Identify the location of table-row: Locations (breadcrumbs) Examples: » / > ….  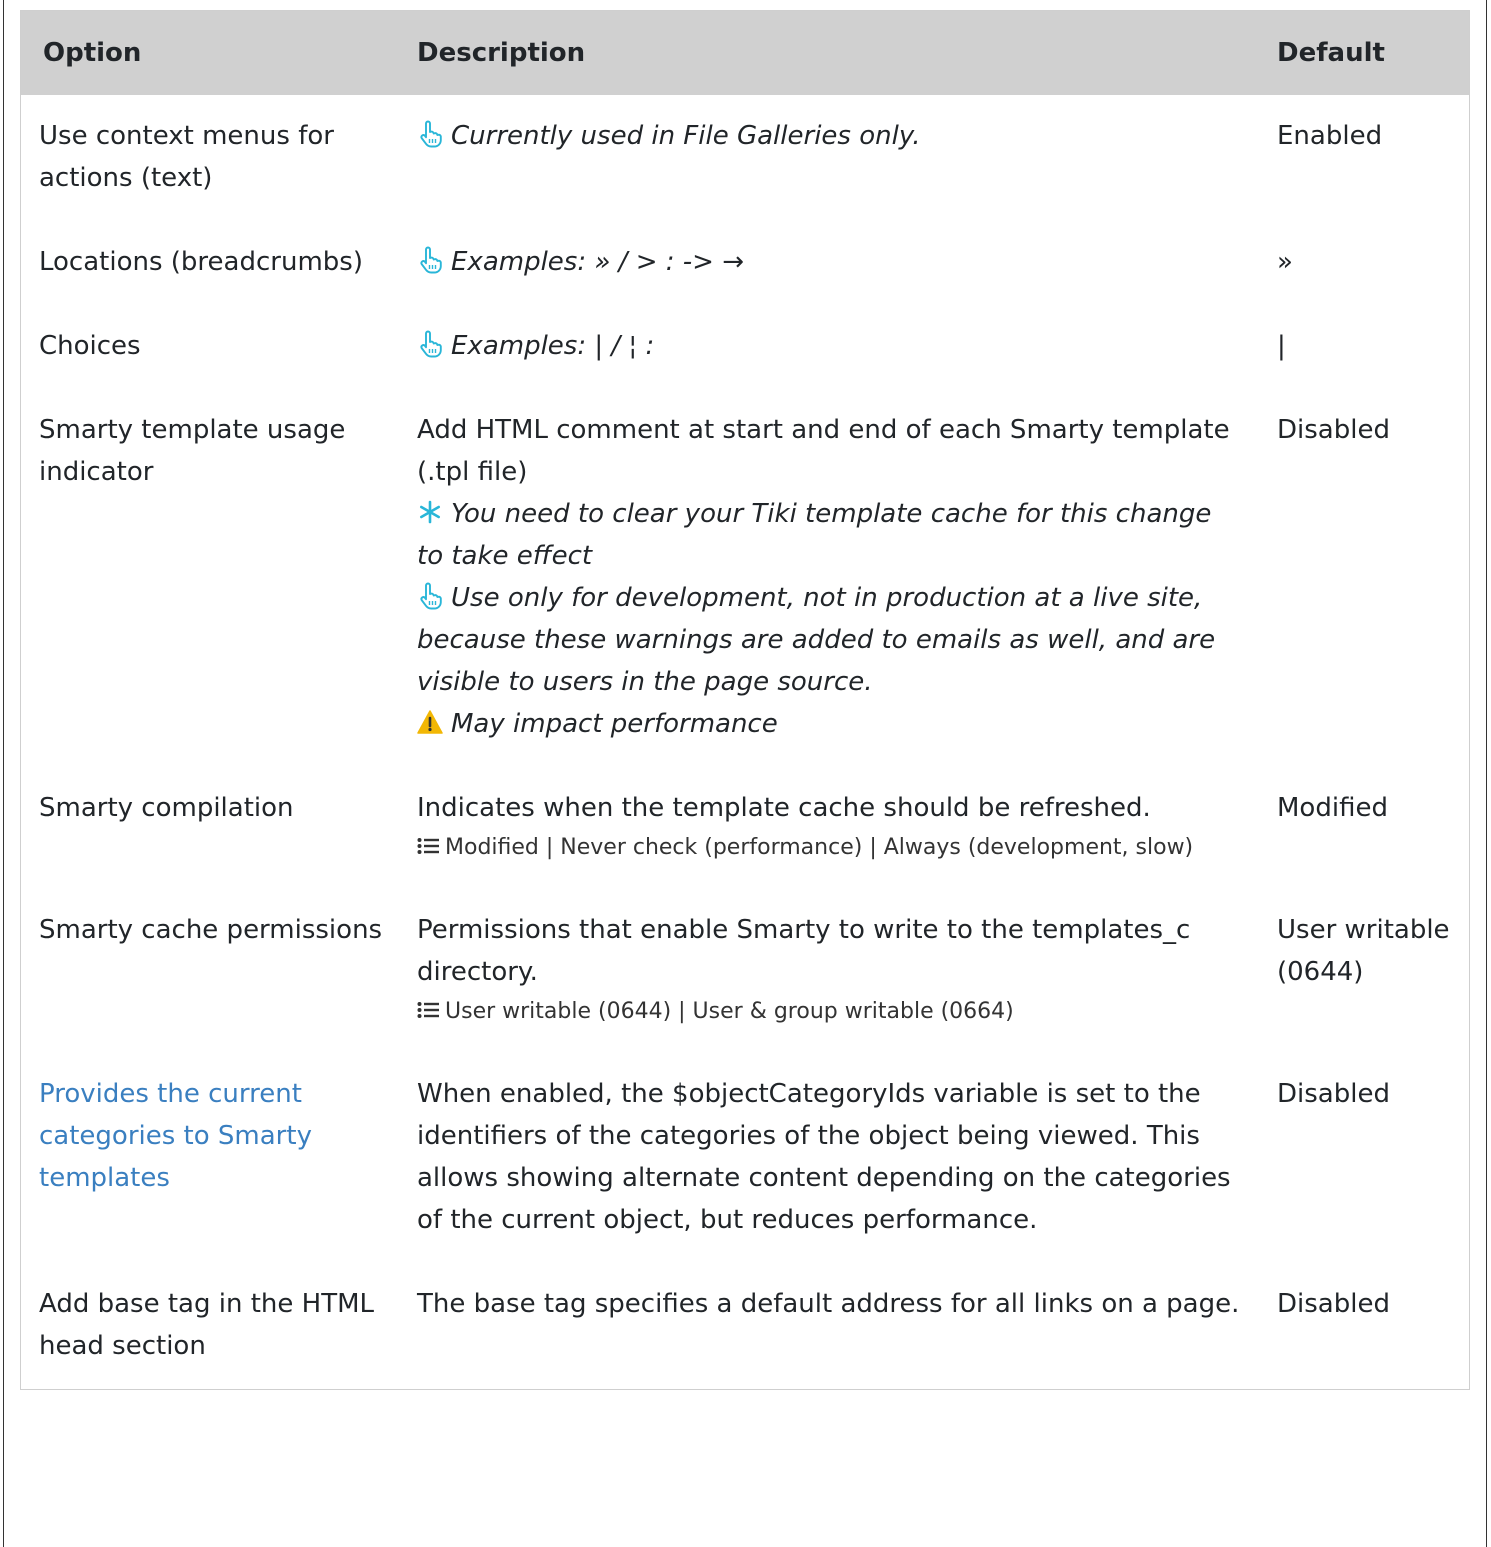
(745, 263).